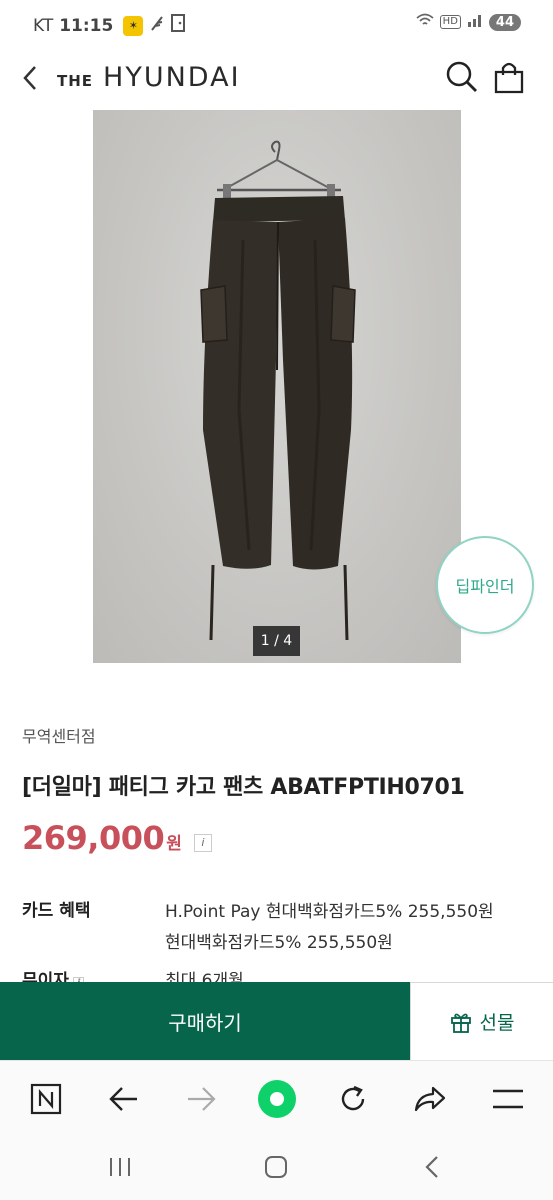 The height and width of the screenshot is (1200, 553). Describe the element at coordinates (276, 25) in the screenshot. I see `status-bar: KT 11:15 ✶ HD 44` at that location.